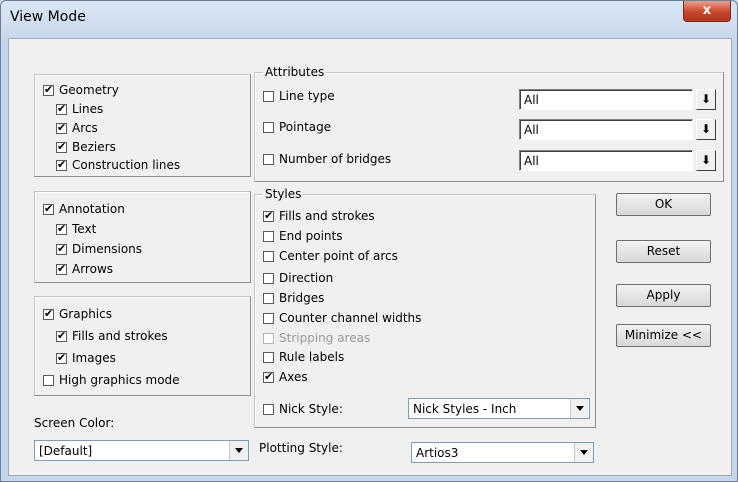 This screenshot has height=482, width=738. What do you see at coordinates (327, 159) in the screenshot?
I see `bridges-count-checkbox: Number of bridges` at bounding box center [327, 159].